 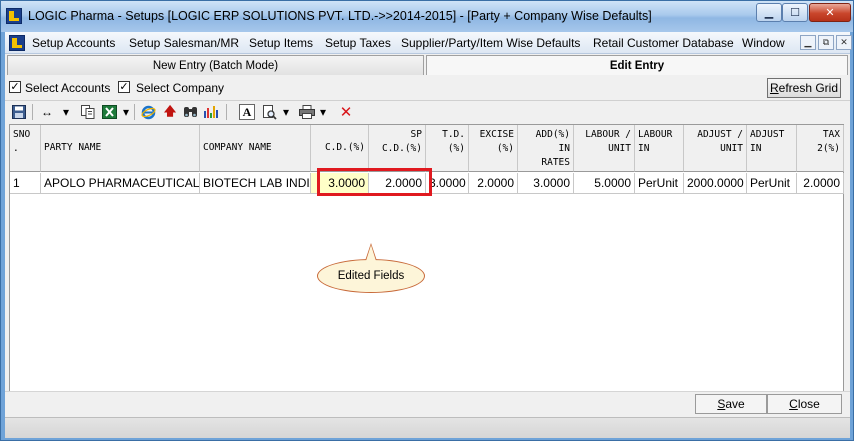 What do you see at coordinates (721, 404) in the screenshot?
I see `save-hotkey: S` at bounding box center [721, 404].